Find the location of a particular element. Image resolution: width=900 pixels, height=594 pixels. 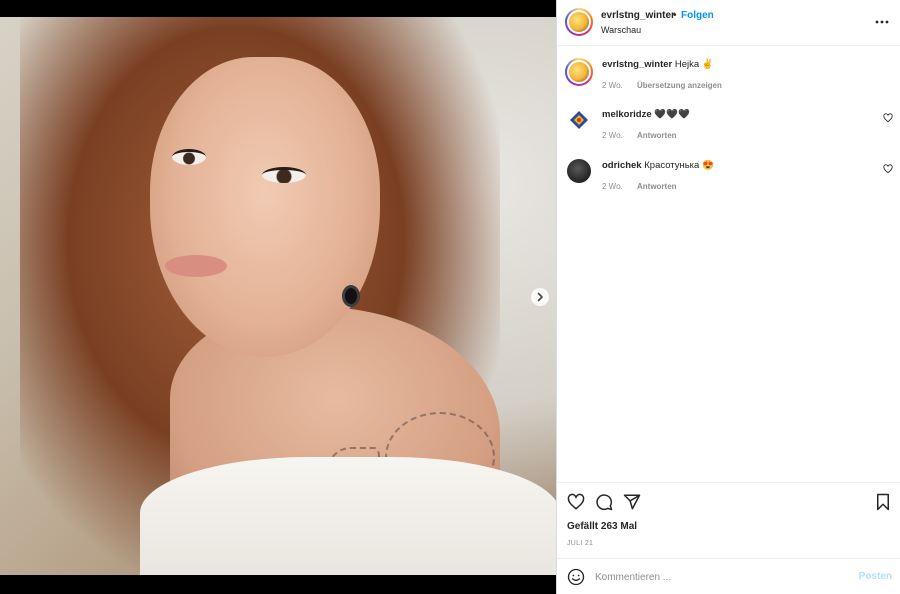

post-date: JULI 21 is located at coordinates (580, 543).